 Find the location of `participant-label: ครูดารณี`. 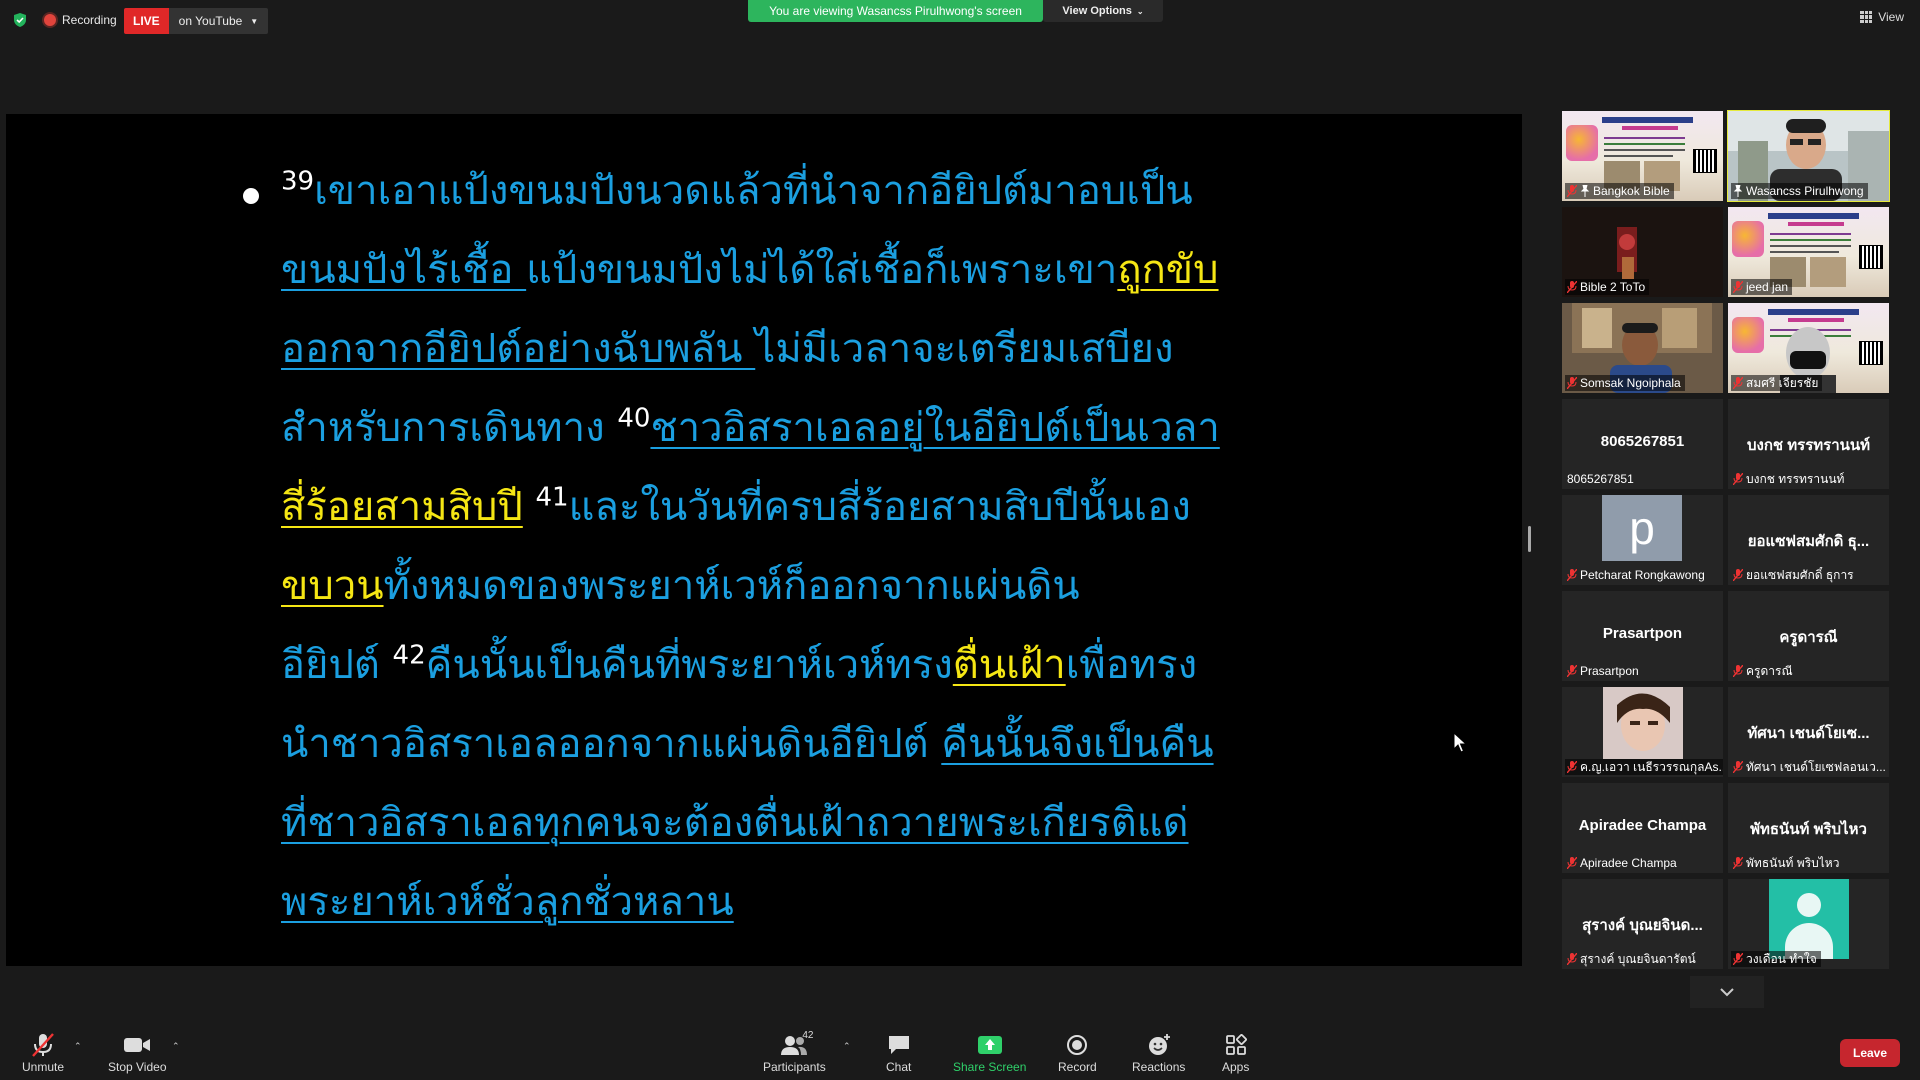

participant-label: ครูดารณี is located at coordinates (1764, 671).